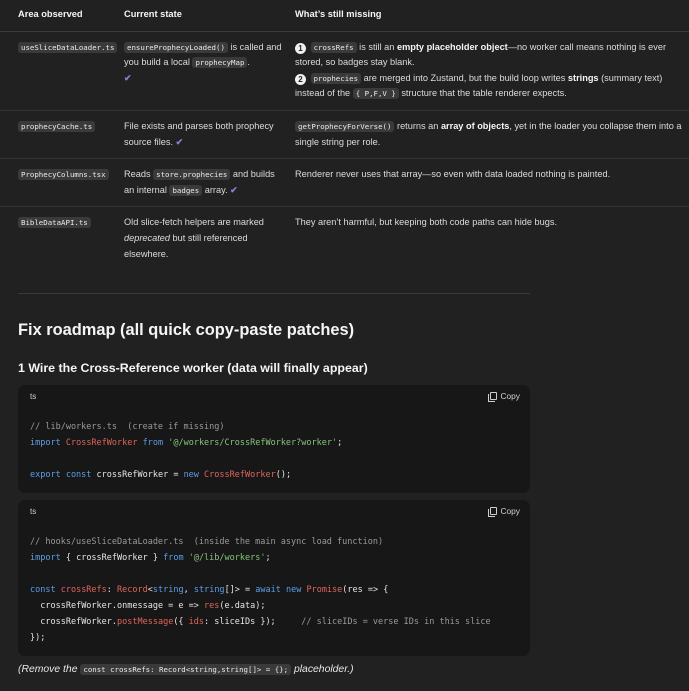  What do you see at coordinates (61, 71) in the screenshot?
I see `cell-area: useSliceDataLoader.ts` at bounding box center [61, 71].